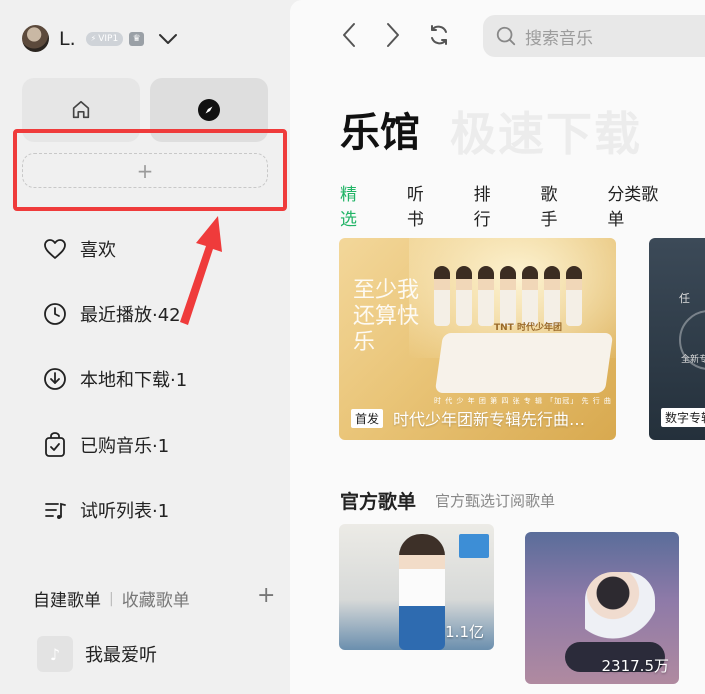 This screenshot has width=705, height=694. Describe the element at coordinates (683, 417) in the screenshot. I see `banner-badge: 数字专辑` at that location.